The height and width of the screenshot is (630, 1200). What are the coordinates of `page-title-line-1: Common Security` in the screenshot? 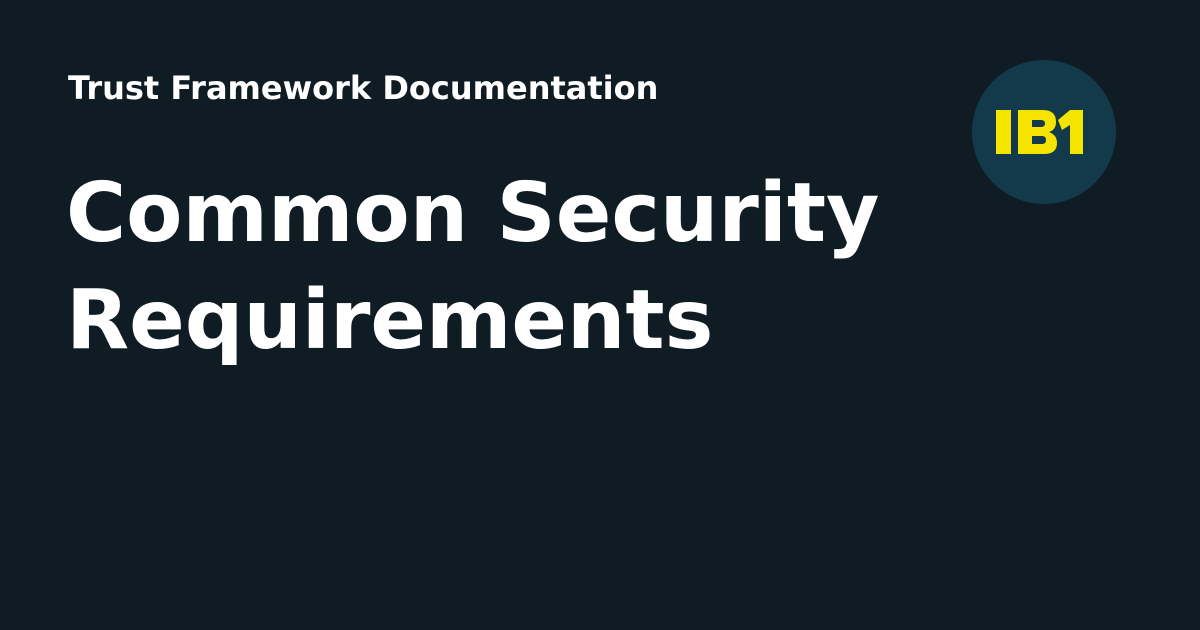 It's located at (473, 213).